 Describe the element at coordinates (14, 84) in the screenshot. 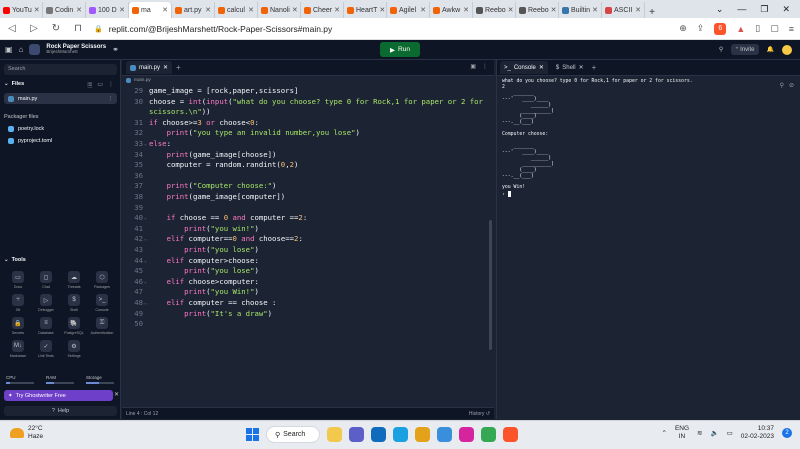

I see `files-section-title: ⌄ Files` at that location.